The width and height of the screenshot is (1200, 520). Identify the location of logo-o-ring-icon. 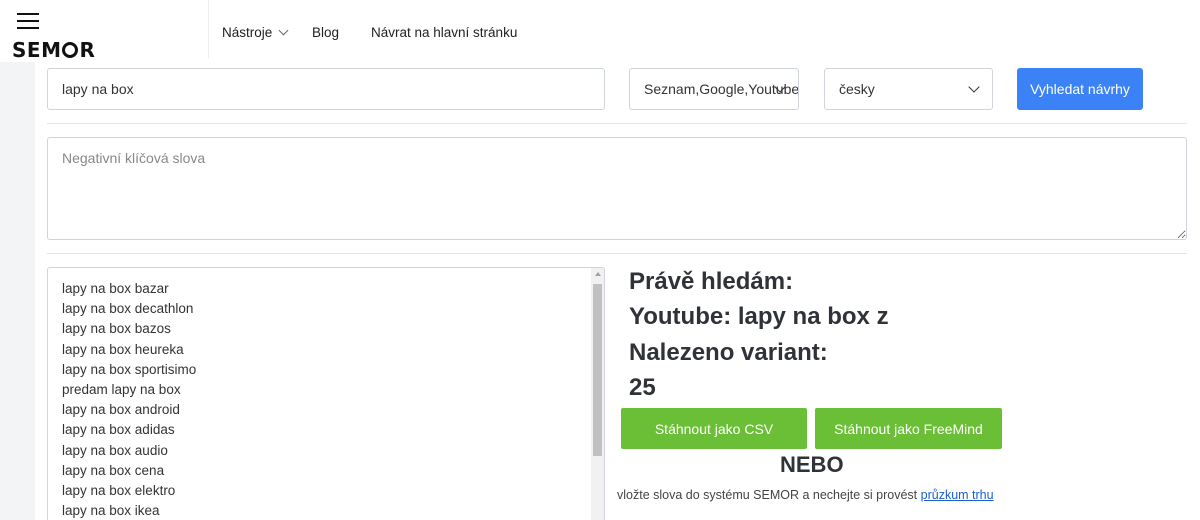
(70, 50).